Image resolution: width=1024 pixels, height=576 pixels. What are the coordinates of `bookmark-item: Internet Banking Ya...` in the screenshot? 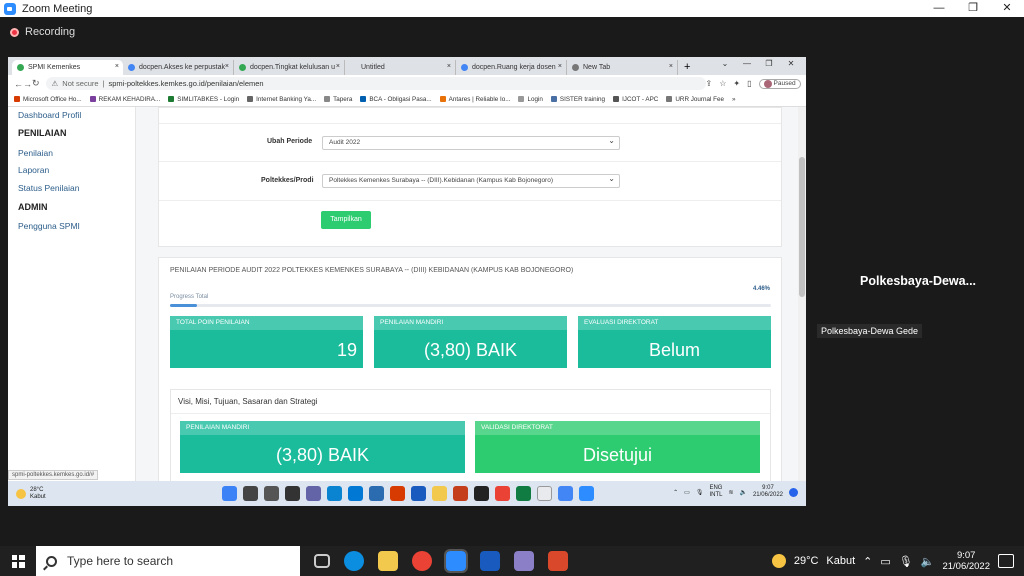 It's located at (281, 99).